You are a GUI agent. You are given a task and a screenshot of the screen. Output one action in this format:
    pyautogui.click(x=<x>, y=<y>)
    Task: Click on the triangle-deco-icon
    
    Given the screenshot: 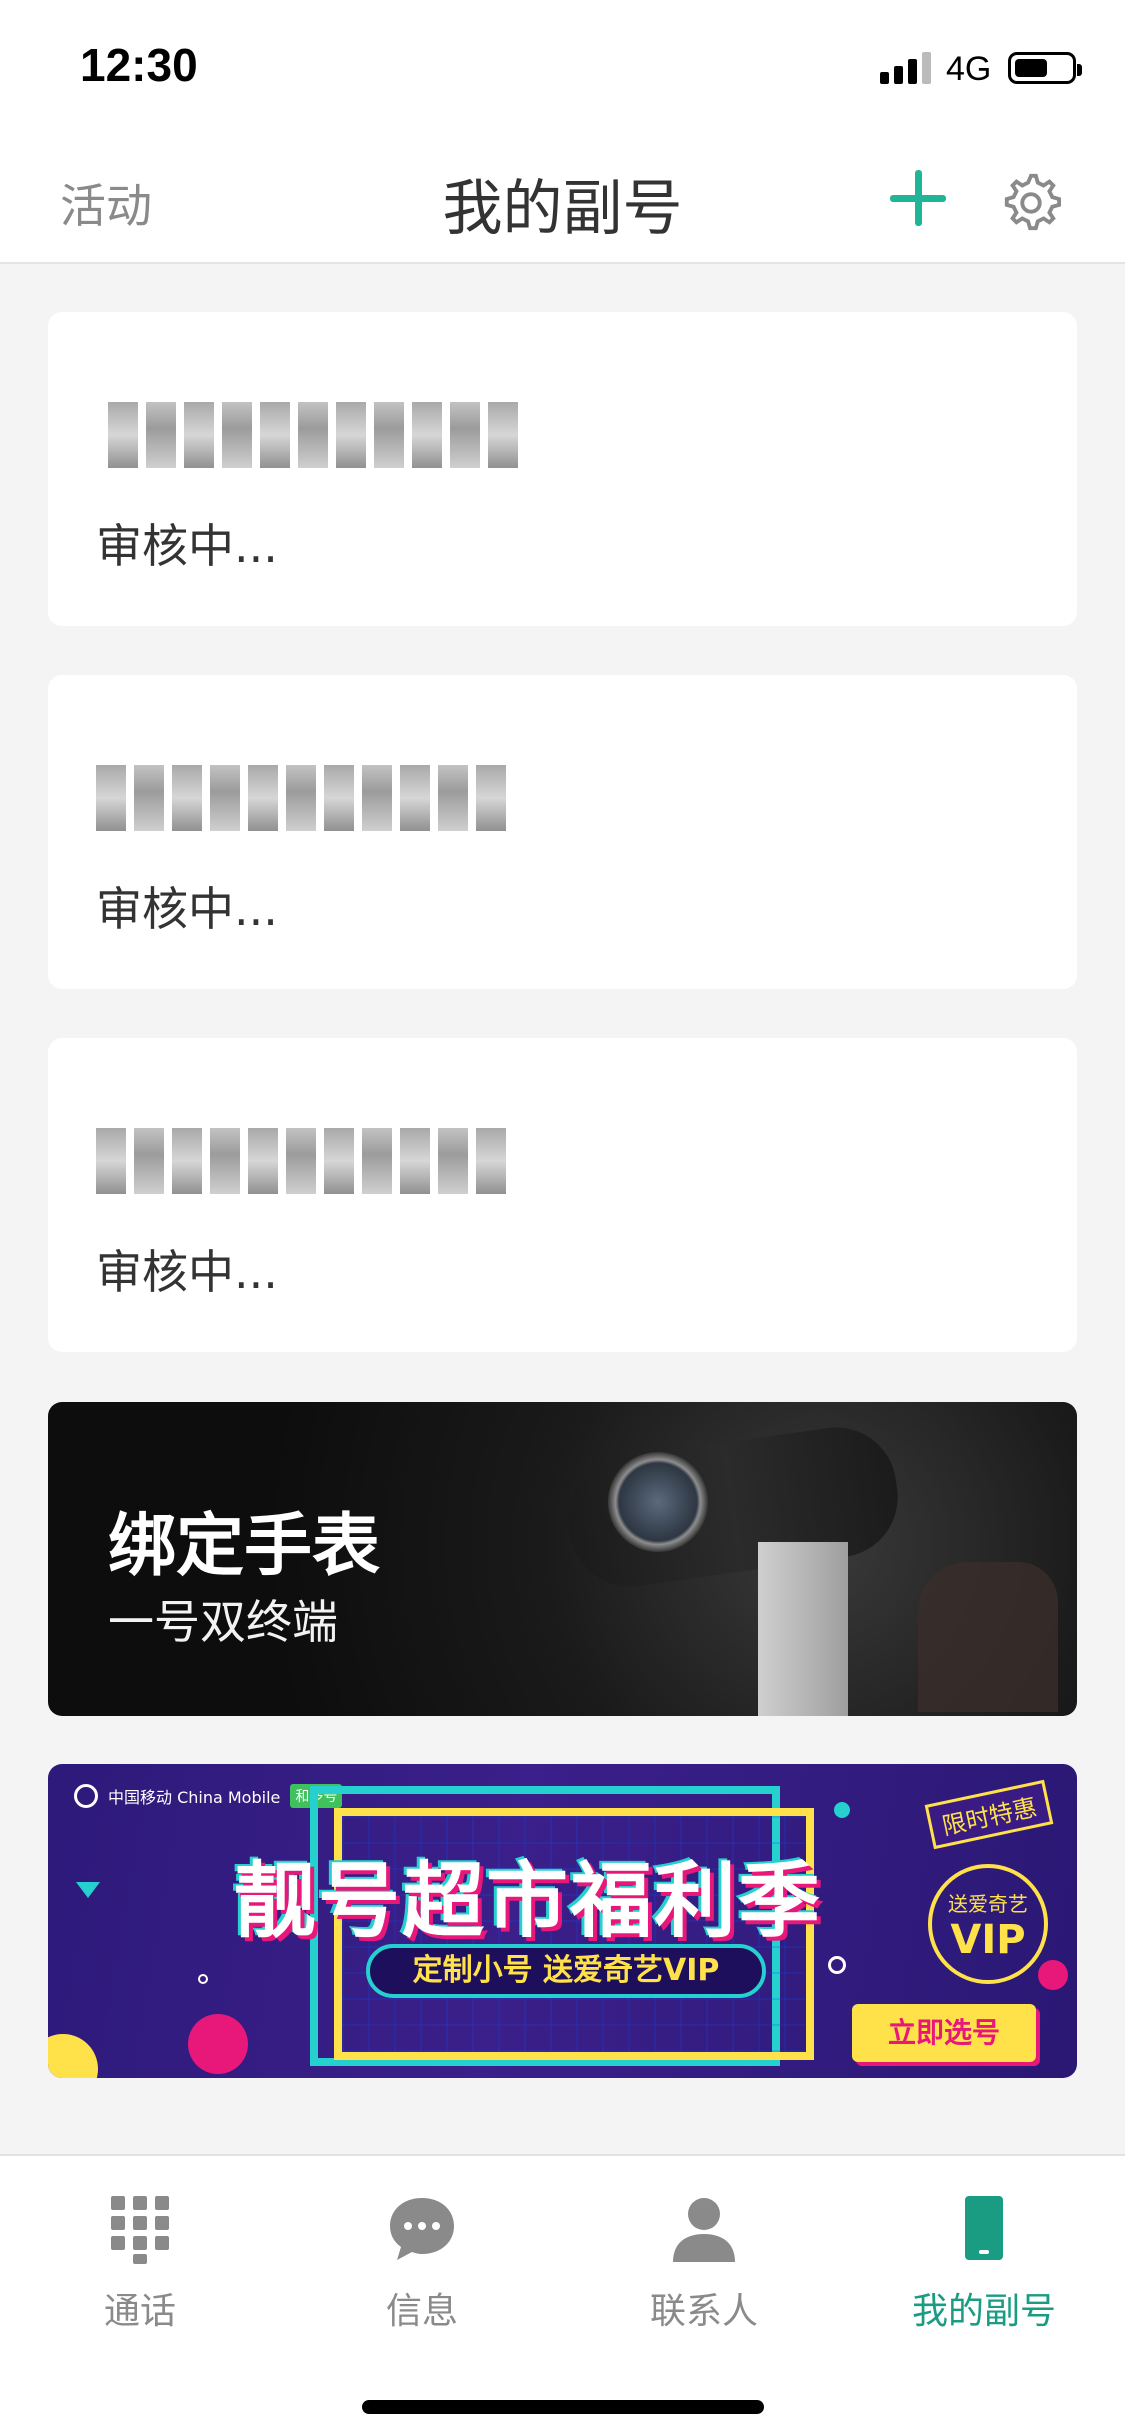 What is the action you would take?
    pyautogui.click(x=88, y=1890)
    